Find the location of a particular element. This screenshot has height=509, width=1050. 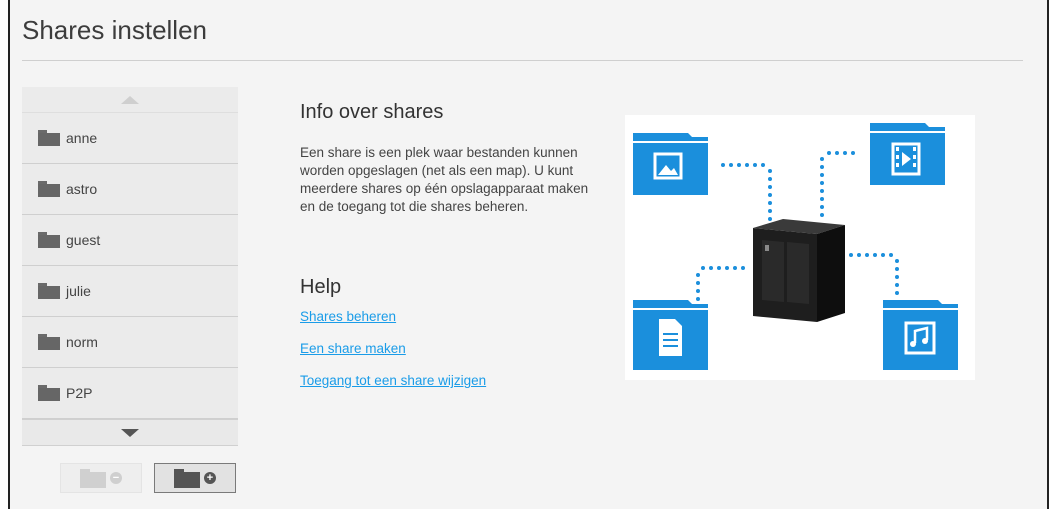

share-list-actions: − + is located at coordinates (148, 478).